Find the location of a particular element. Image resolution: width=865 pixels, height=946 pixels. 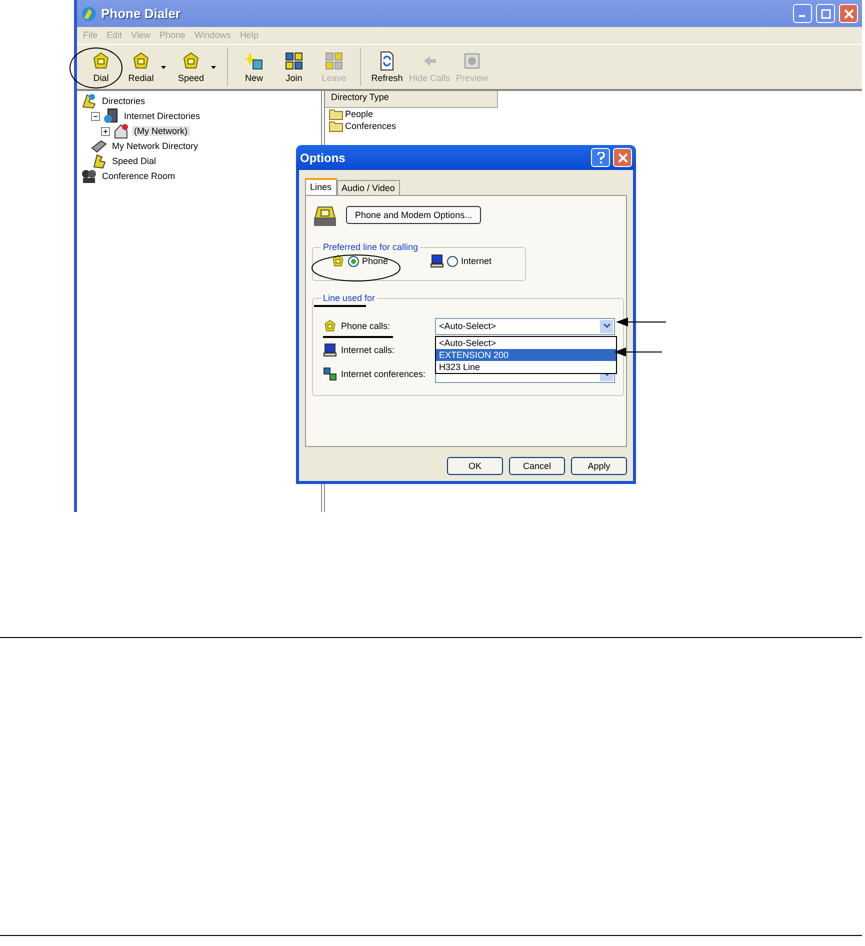

toolbar-button: Dial is located at coordinates (101, 67).